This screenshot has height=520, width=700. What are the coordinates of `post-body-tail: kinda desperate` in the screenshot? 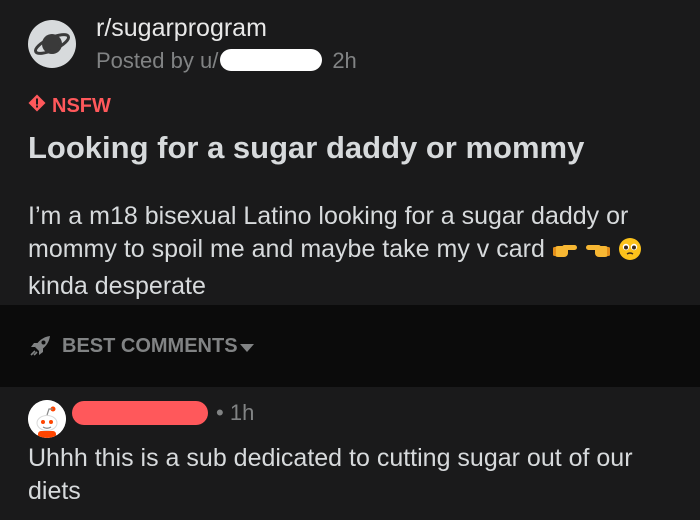 It's located at (117, 286).